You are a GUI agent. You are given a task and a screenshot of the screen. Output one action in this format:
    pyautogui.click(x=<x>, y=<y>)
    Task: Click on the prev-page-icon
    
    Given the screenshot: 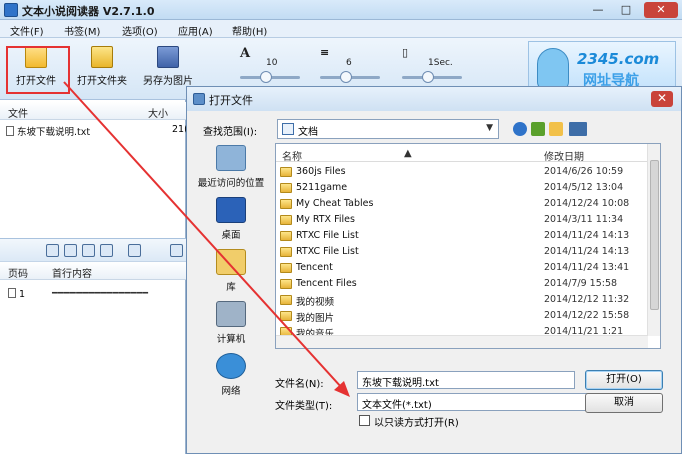 What is the action you would take?
    pyautogui.click(x=70, y=250)
    